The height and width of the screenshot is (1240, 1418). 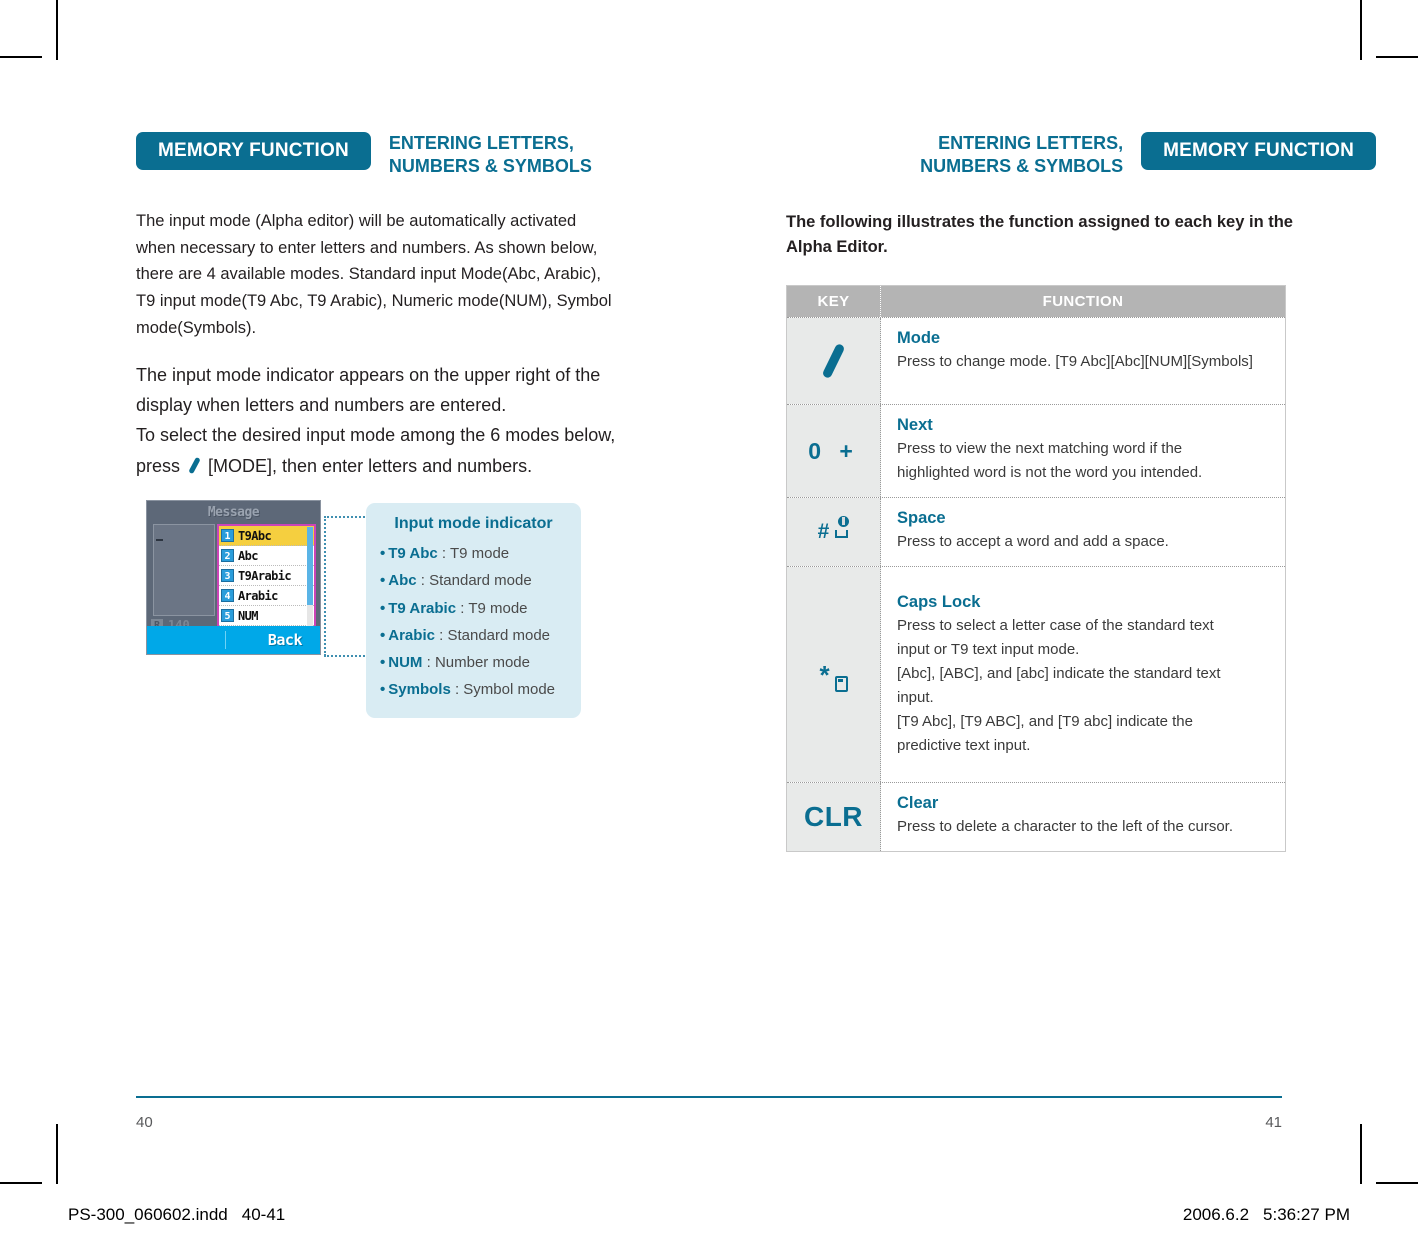 I want to click on popup-menu-item: 2 Abc, so click(x=266, y=556).